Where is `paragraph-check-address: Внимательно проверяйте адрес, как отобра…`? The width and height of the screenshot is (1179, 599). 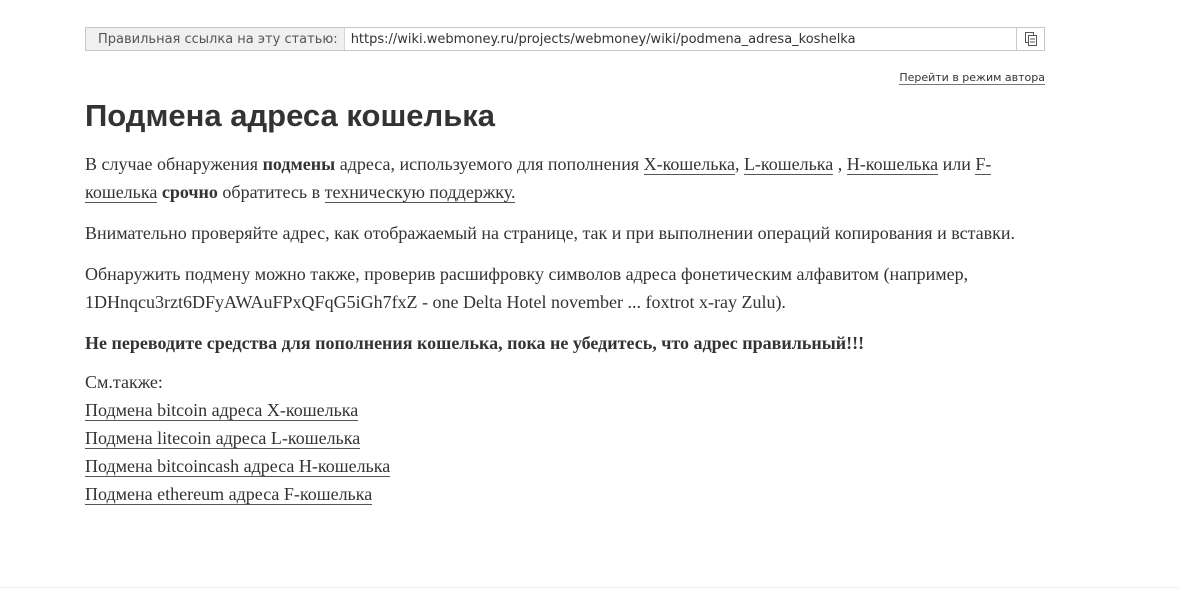
paragraph-check-address: Внимательно проверяйте адрес, как отобра… is located at coordinates (550, 233).